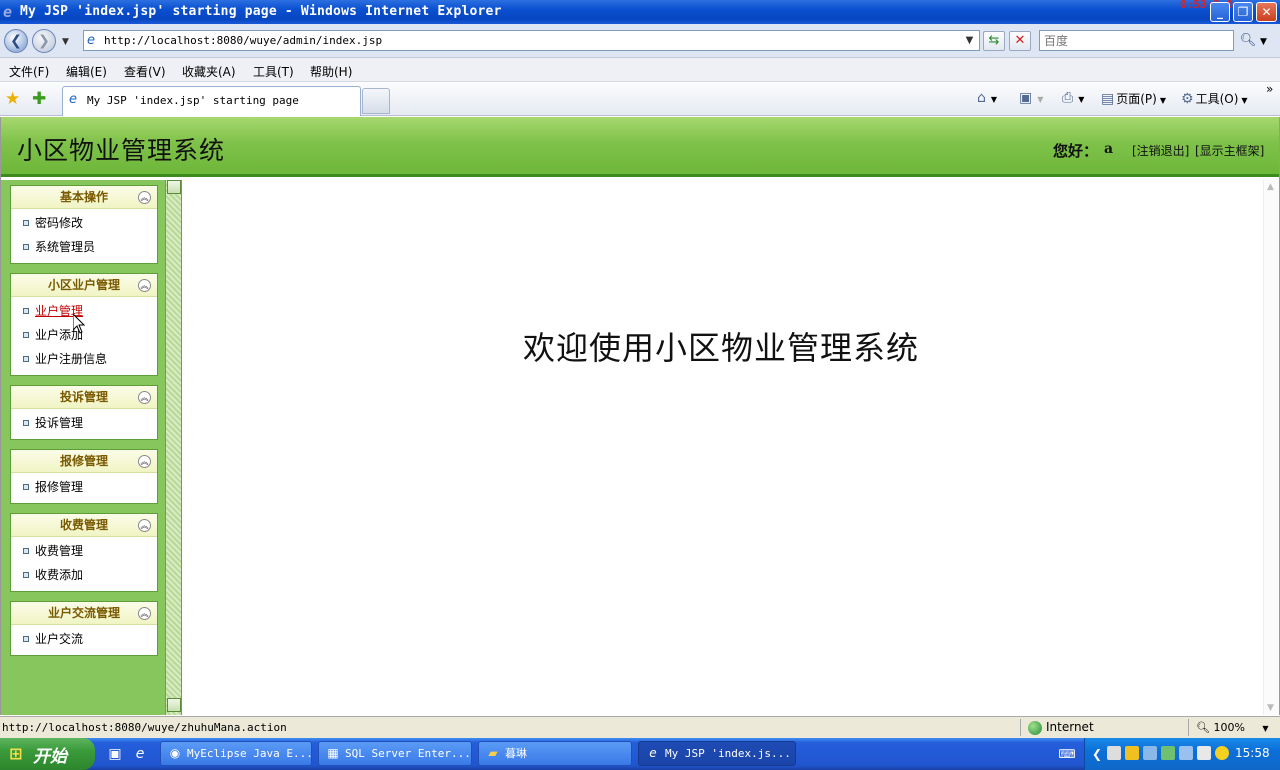  Describe the element at coordinates (987, 98) in the screenshot. I see `home-button: ⌂ ▼` at that location.